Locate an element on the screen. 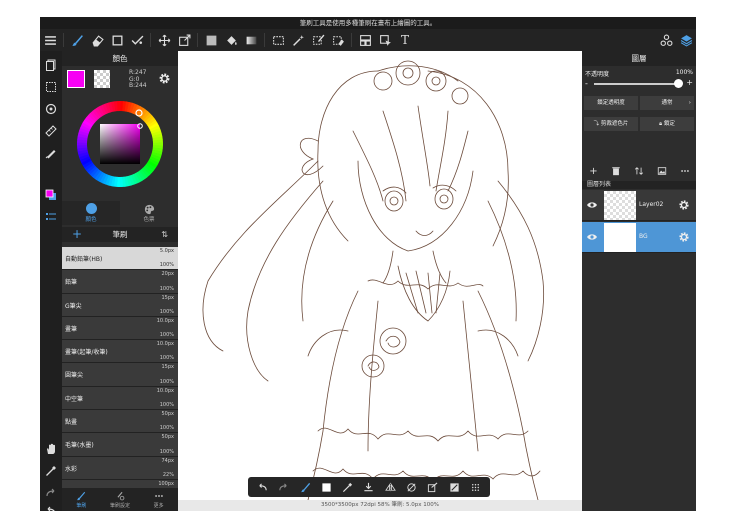 The width and height of the screenshot is (736, 529). layers-icon is located at coordinates (686, 40).